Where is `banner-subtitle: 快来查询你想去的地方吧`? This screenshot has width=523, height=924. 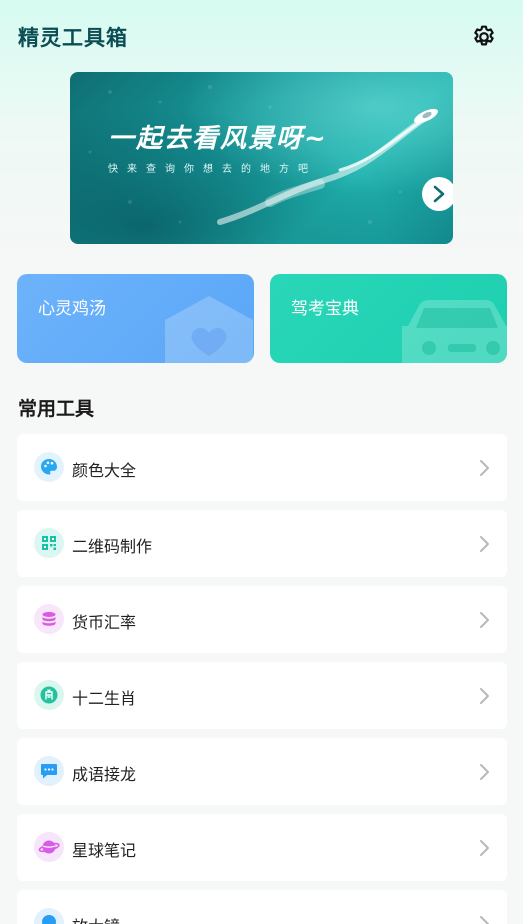 banner-subtitle: 快来查询你想去的地方吧 is located at coordinates (212, 169).